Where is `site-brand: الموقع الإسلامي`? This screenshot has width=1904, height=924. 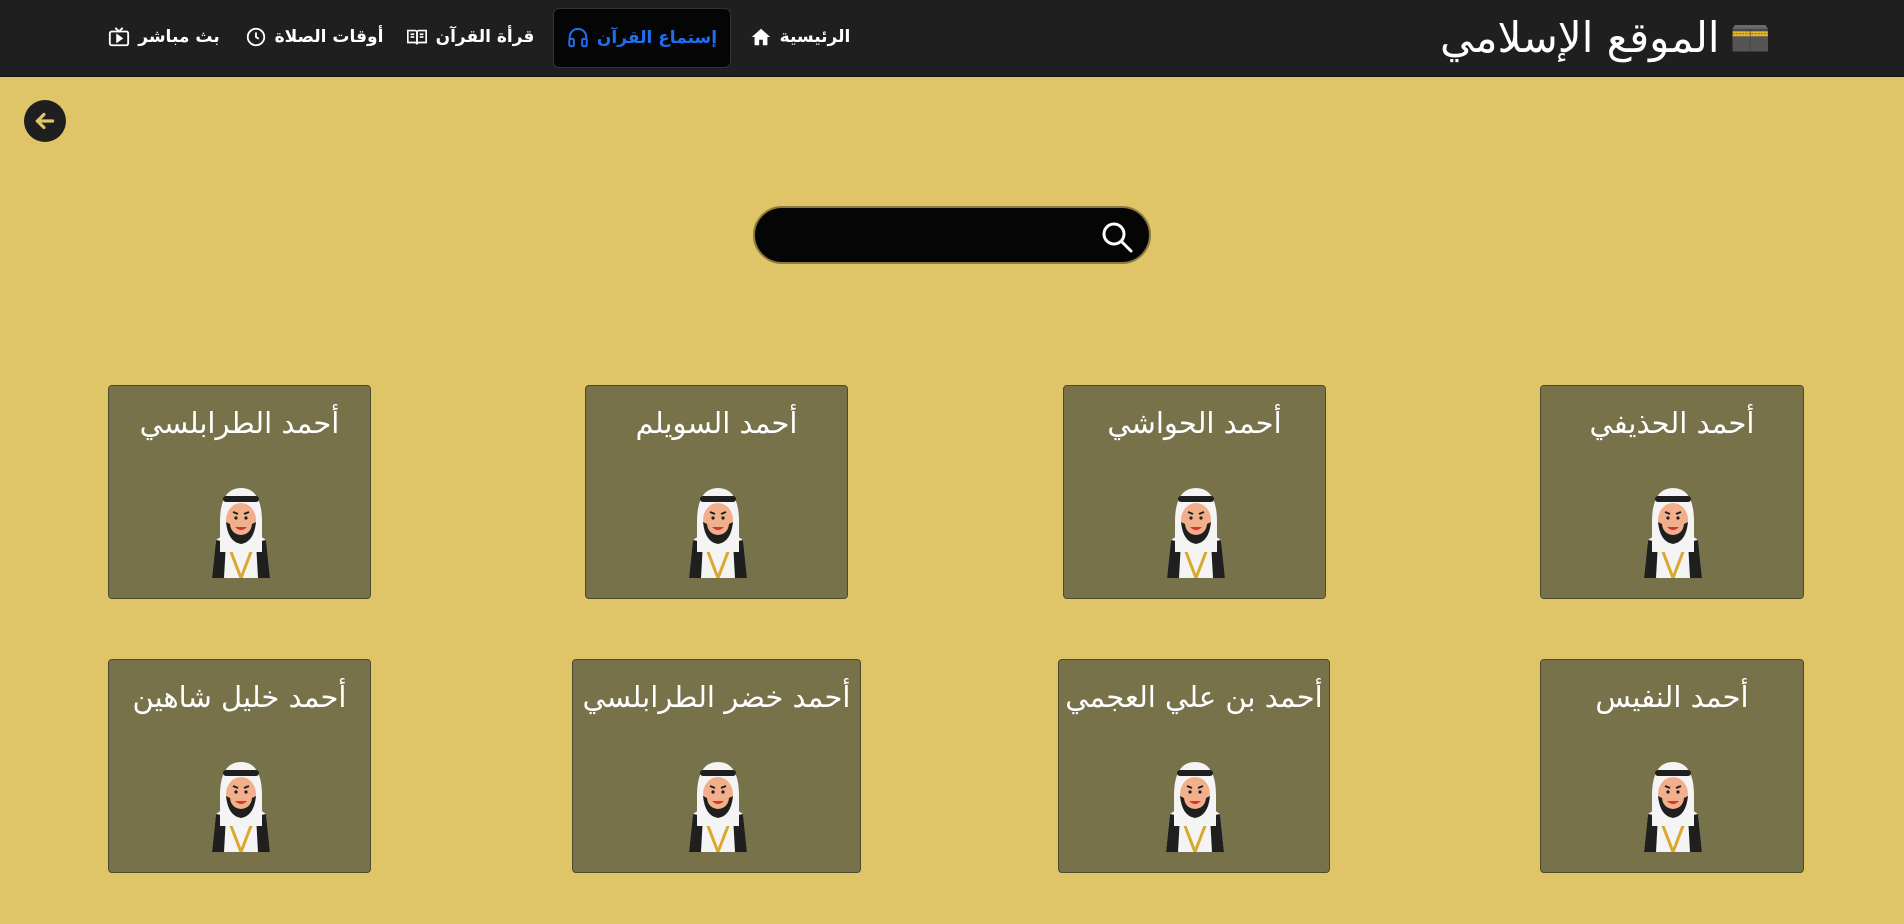
site-brand: الموقع الإسلامي is located at coordinates (1605, 37).